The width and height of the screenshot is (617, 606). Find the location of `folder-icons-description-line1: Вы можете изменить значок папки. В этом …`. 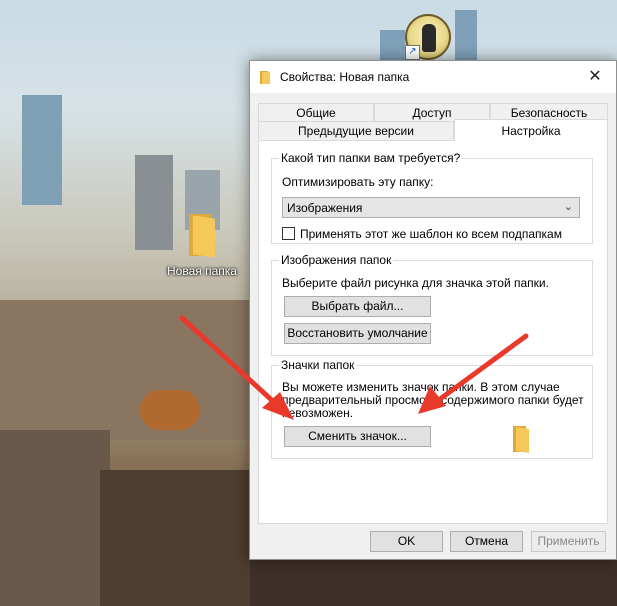

folder-icons-description-line1: Вы можете изменить значок папки. В этом … is located at coordinates (421, 387).